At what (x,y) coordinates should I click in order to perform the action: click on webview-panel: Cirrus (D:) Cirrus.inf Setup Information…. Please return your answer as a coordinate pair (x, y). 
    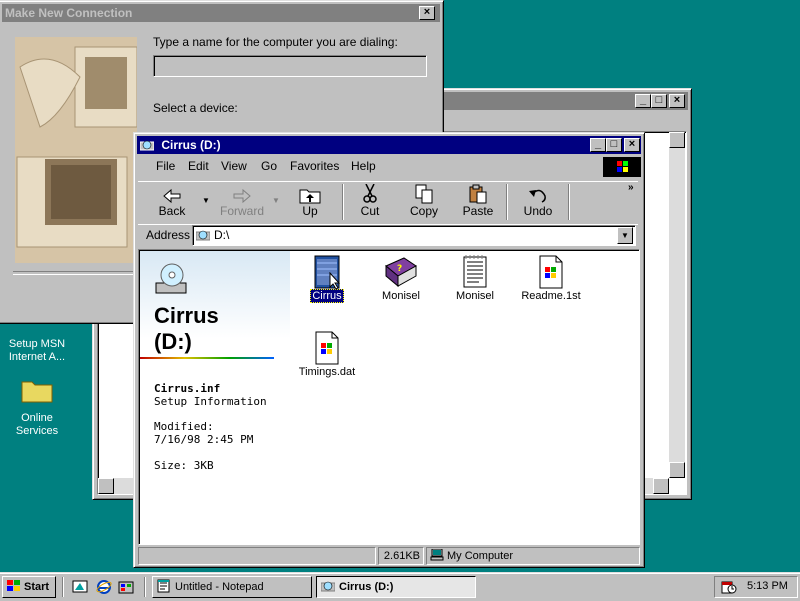
    Looking at the image, I should click on (215, 397).